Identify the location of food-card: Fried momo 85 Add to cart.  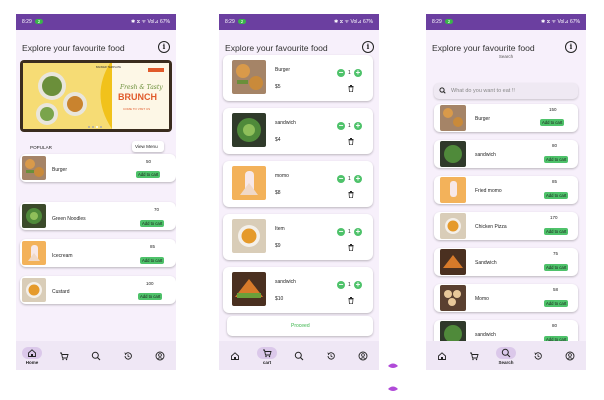
(506, 190).